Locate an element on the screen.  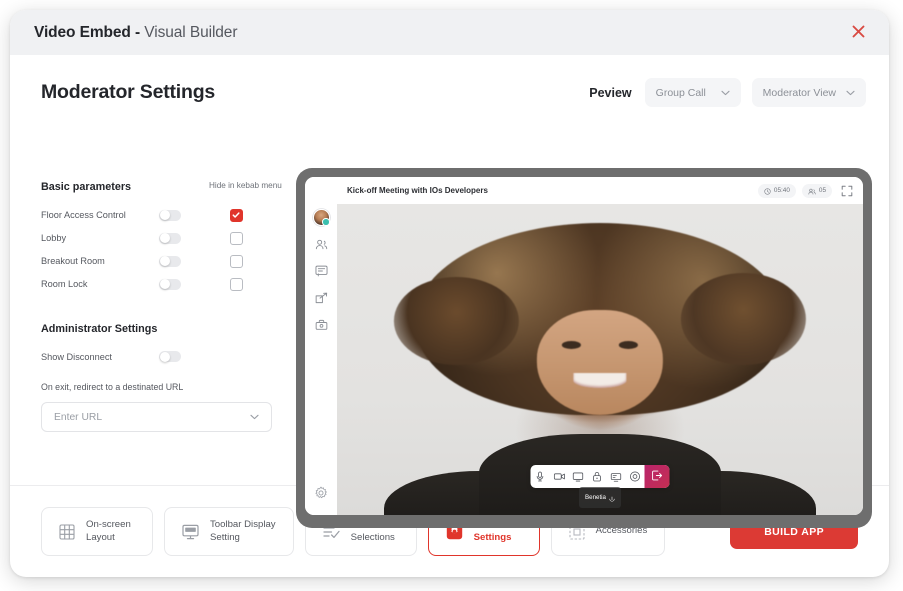
breakout-room-kebab-checkbox is located at coordinates (236, 261).